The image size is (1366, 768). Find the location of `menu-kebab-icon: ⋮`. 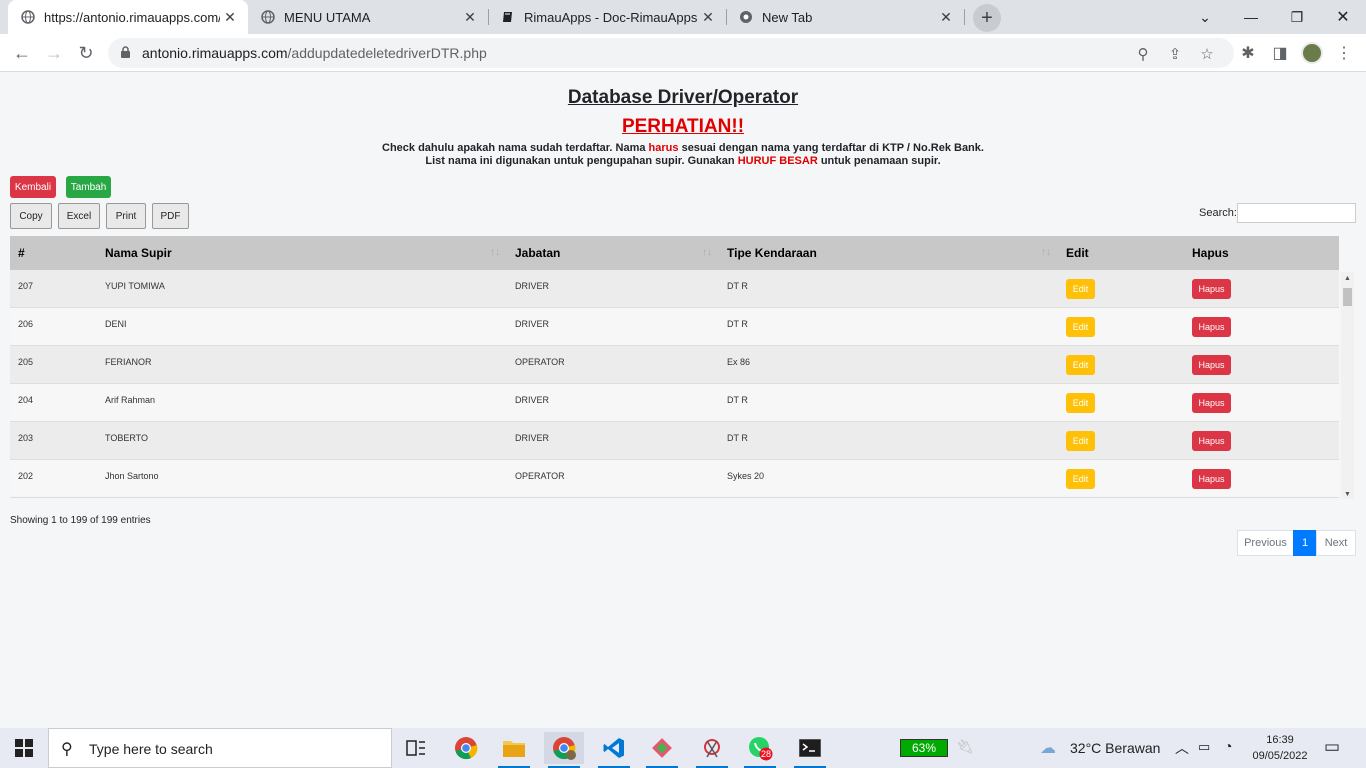

menu-kebab-icon: ⋮ is located at coordinates (1344, 53).